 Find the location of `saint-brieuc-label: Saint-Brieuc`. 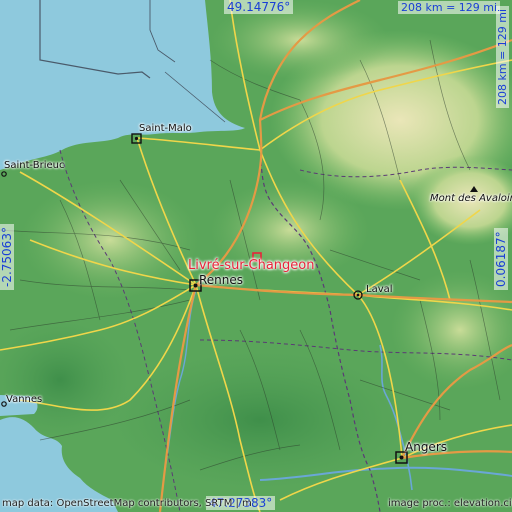

saint-brieuc-label: Saint-Brieuc is located at coordinates (34, 165).